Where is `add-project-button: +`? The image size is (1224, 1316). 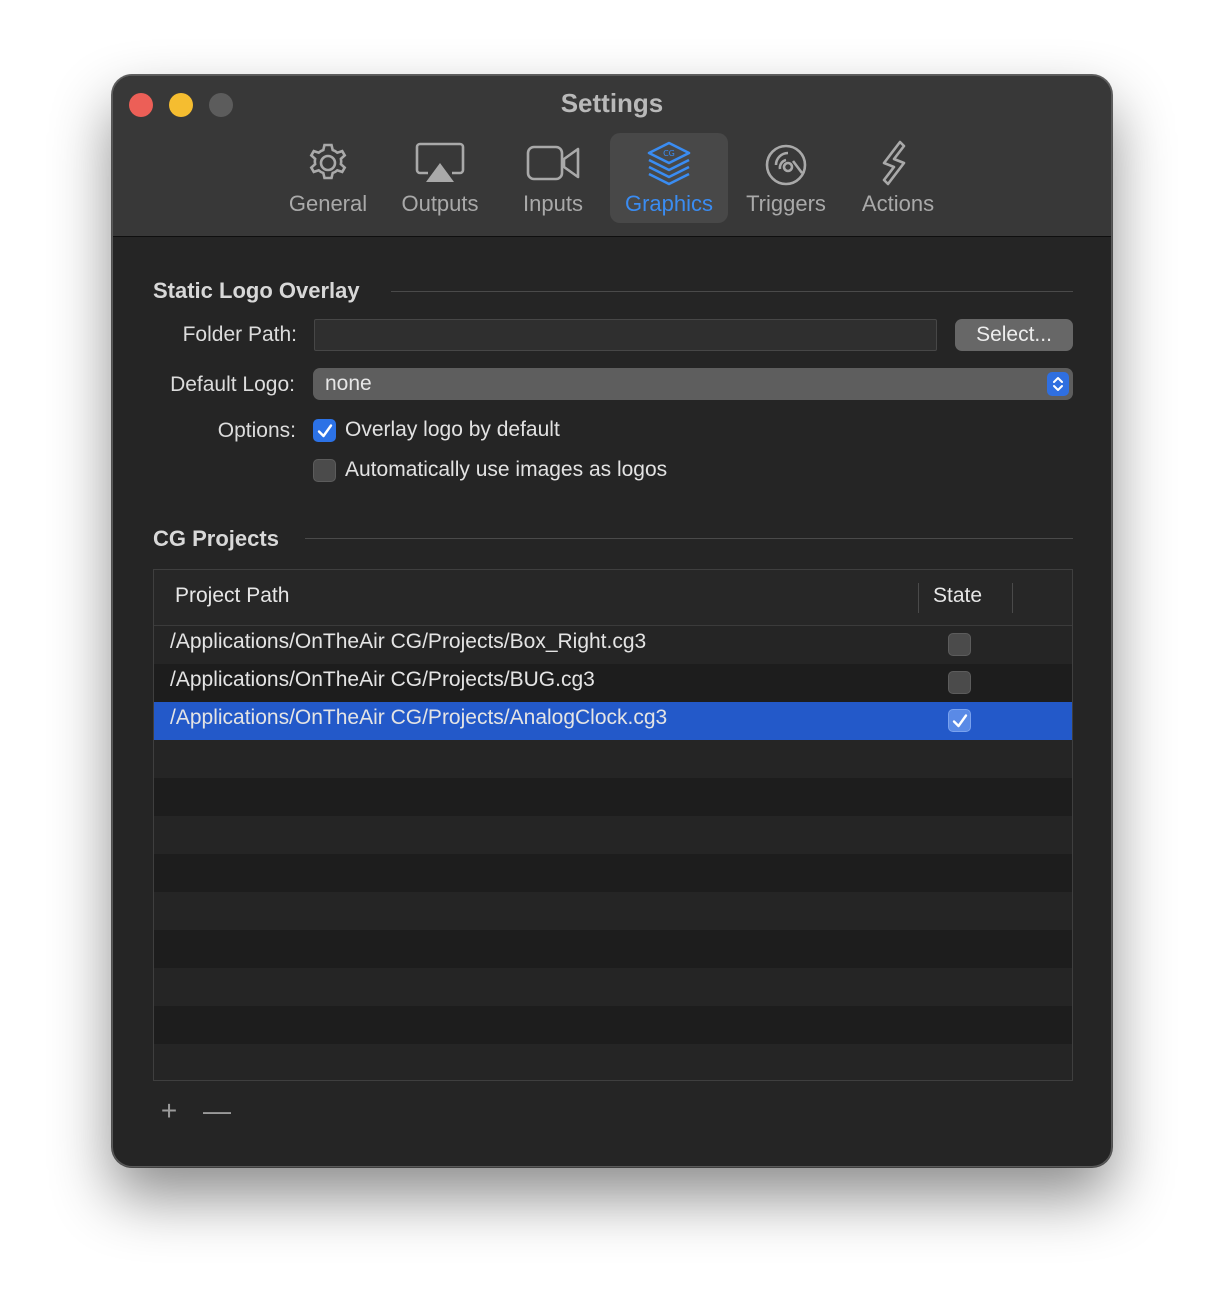 add-project-button: + is located at coordinates (169, 1111).